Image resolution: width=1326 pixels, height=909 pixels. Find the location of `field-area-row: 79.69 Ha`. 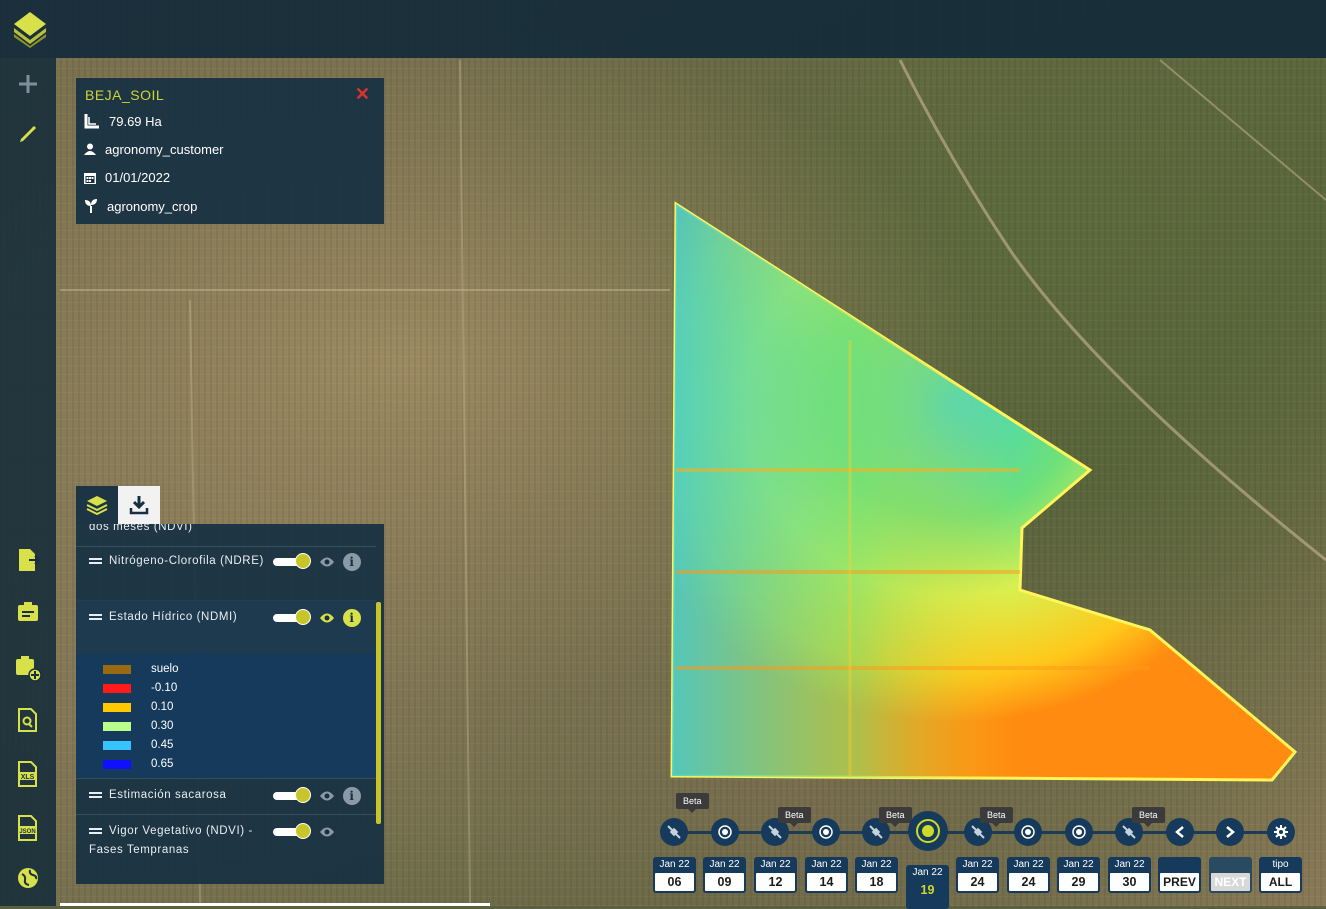

field-area-row: 79.69 Ha is located at coordinates (123, 121).